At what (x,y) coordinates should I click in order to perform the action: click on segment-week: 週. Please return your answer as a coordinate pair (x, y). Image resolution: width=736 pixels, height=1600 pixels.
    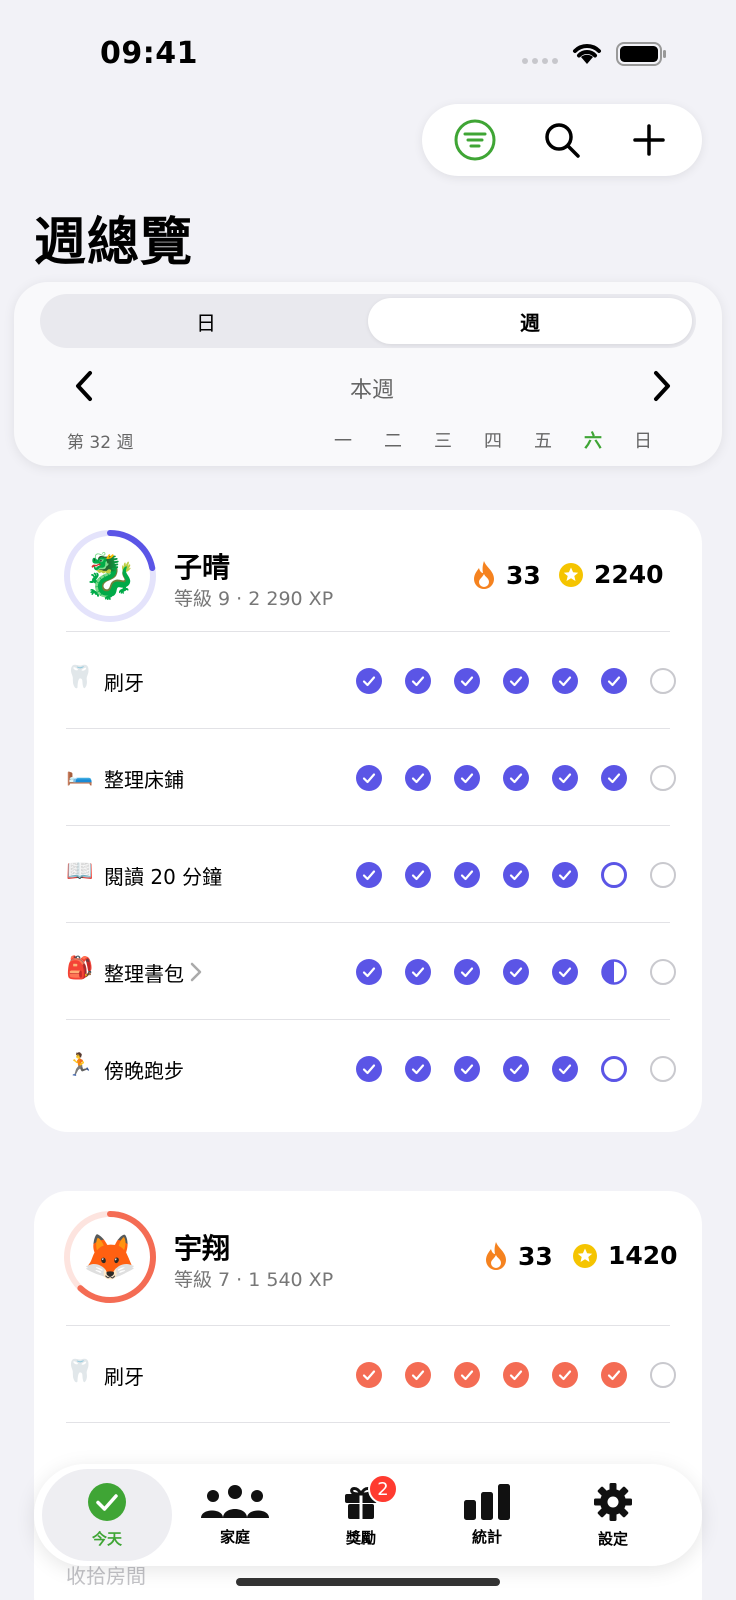
    Looking at the image, I should click on (530, 321).